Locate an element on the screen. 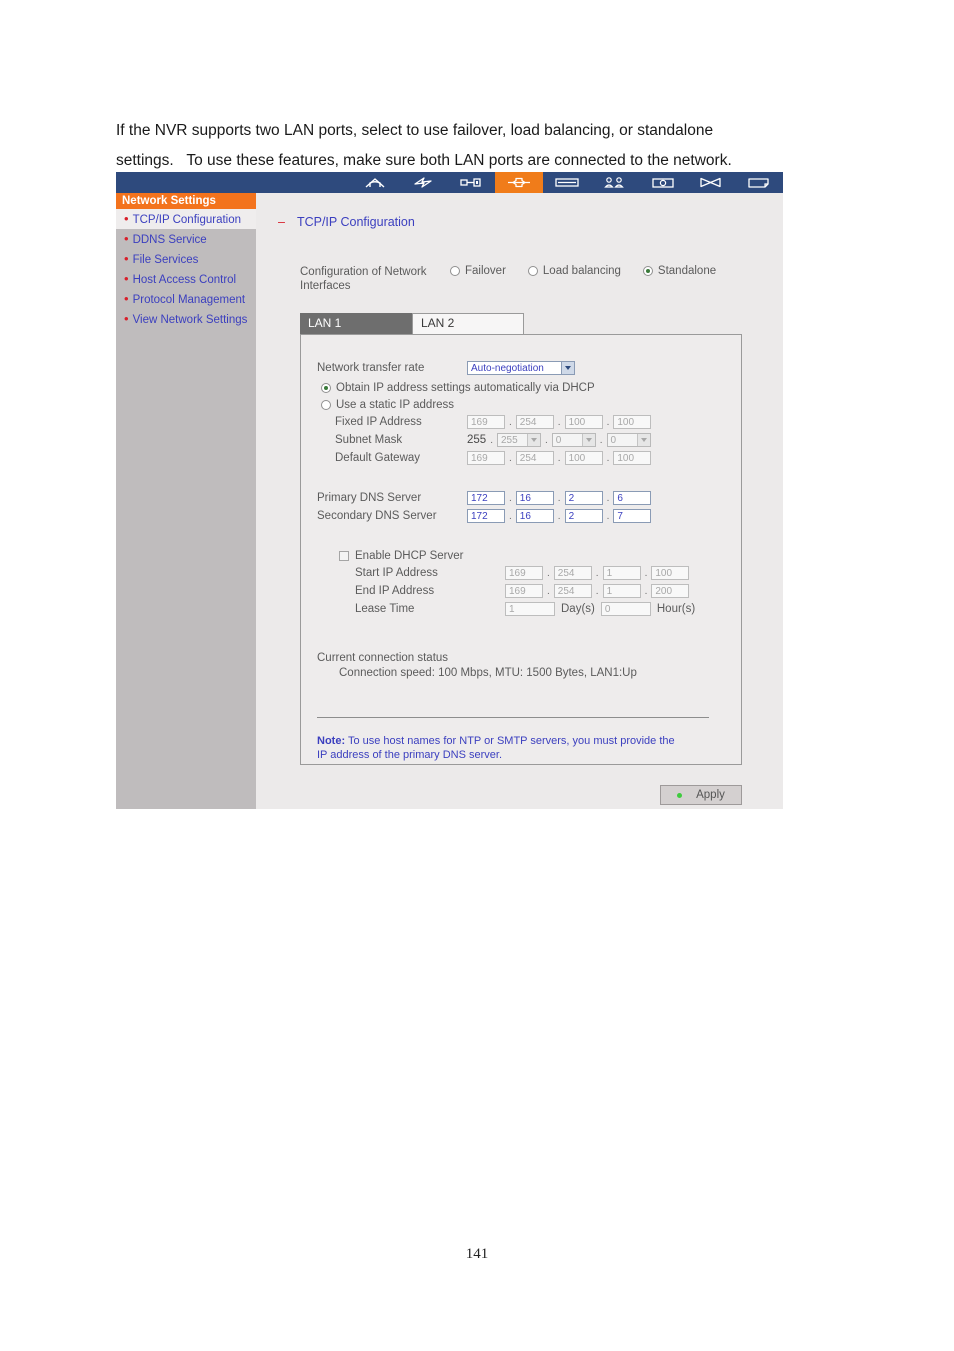 Image resolution: width=954 pixels, height=1351 pixels. tab-lan-2: LAN 2 is located at coordinates (468, 323).